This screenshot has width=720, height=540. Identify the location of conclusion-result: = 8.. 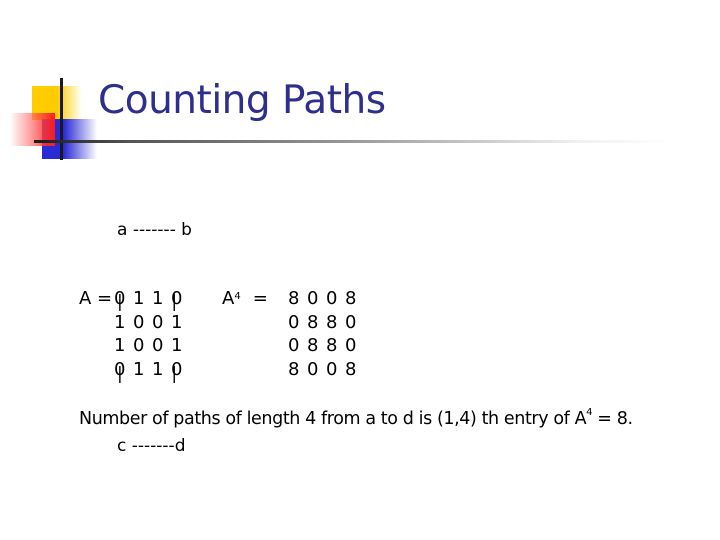
(612, 419).